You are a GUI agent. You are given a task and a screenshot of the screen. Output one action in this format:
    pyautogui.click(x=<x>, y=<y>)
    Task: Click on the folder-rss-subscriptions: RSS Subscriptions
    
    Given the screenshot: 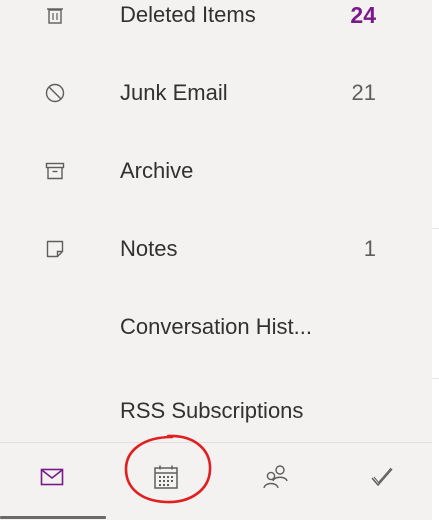 What is the action you would take?
    pyautogui.click(x=216, y=411)
    